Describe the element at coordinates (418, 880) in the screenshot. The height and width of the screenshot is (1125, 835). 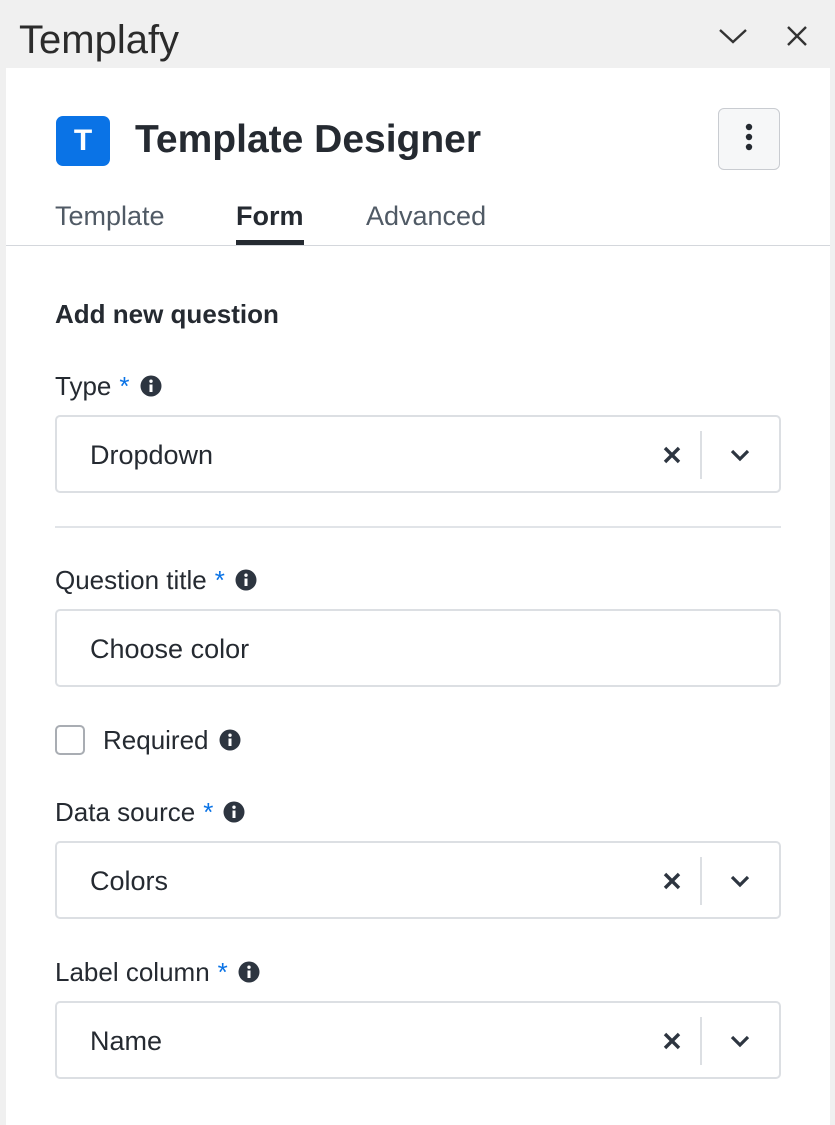
I see `data-source-select: Colors` at that location.